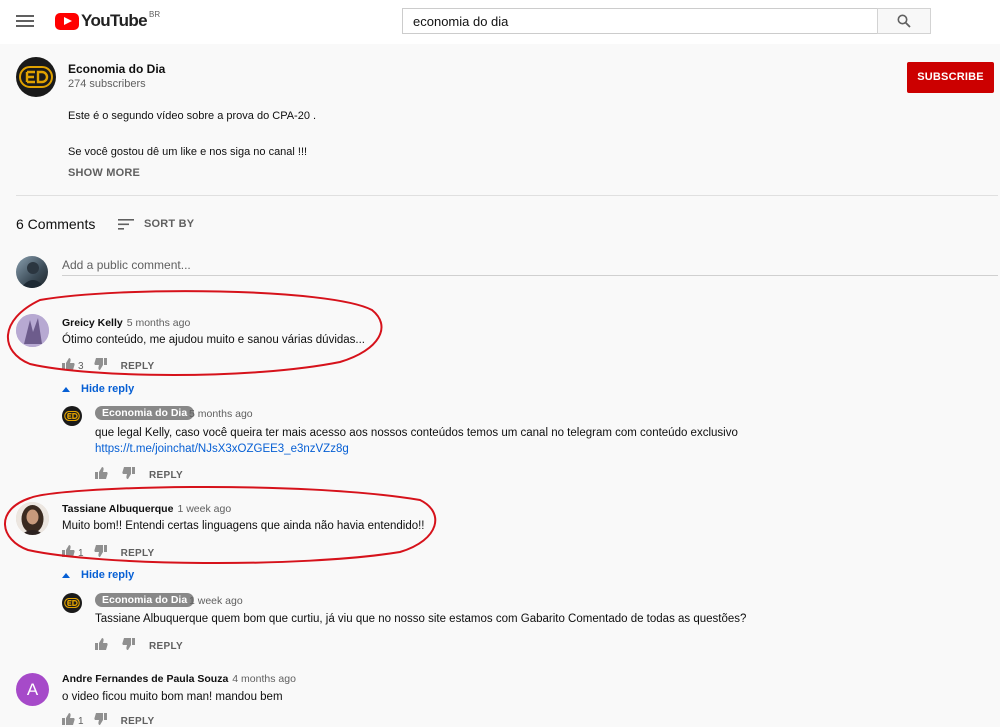 This screenshot has width=1000, height=727. I want to click on comment-author: Tassiane Albuquerque 1 week ago, so click(146, 509).